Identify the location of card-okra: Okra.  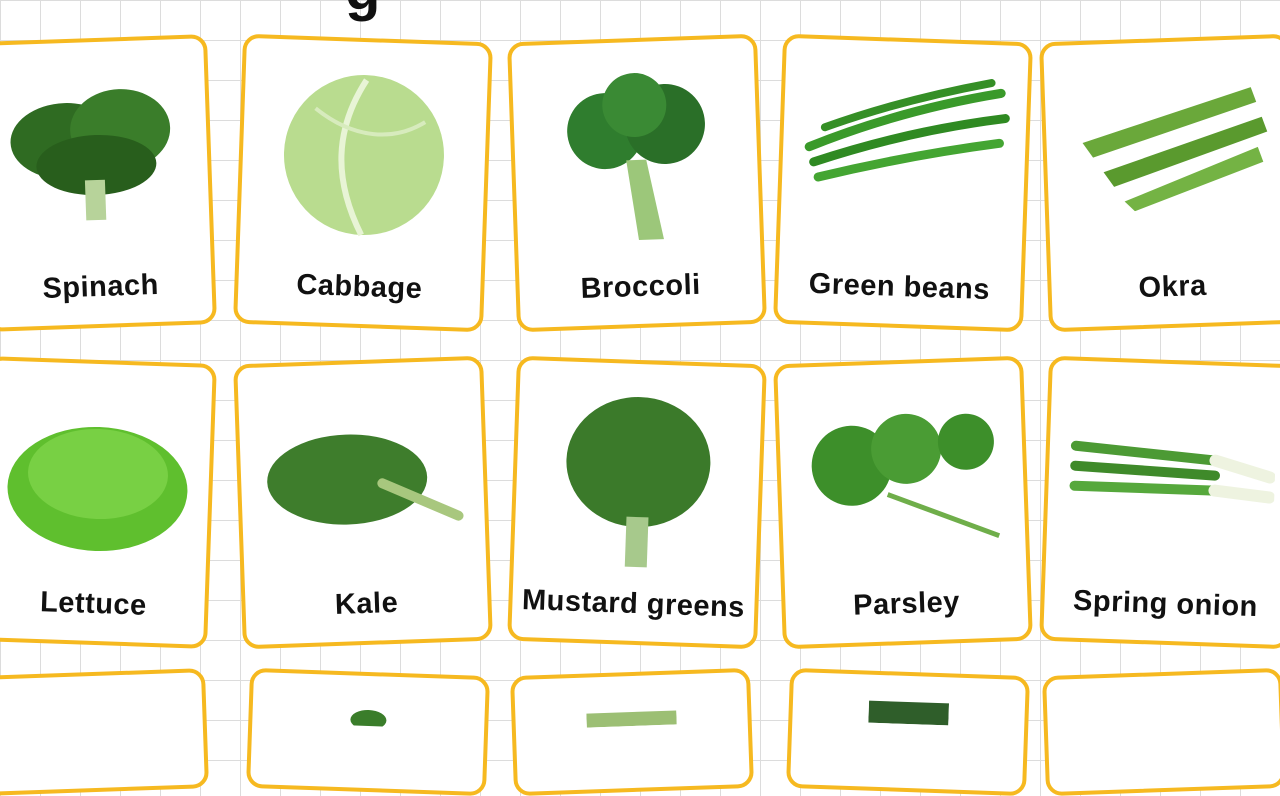
(1159, 183).